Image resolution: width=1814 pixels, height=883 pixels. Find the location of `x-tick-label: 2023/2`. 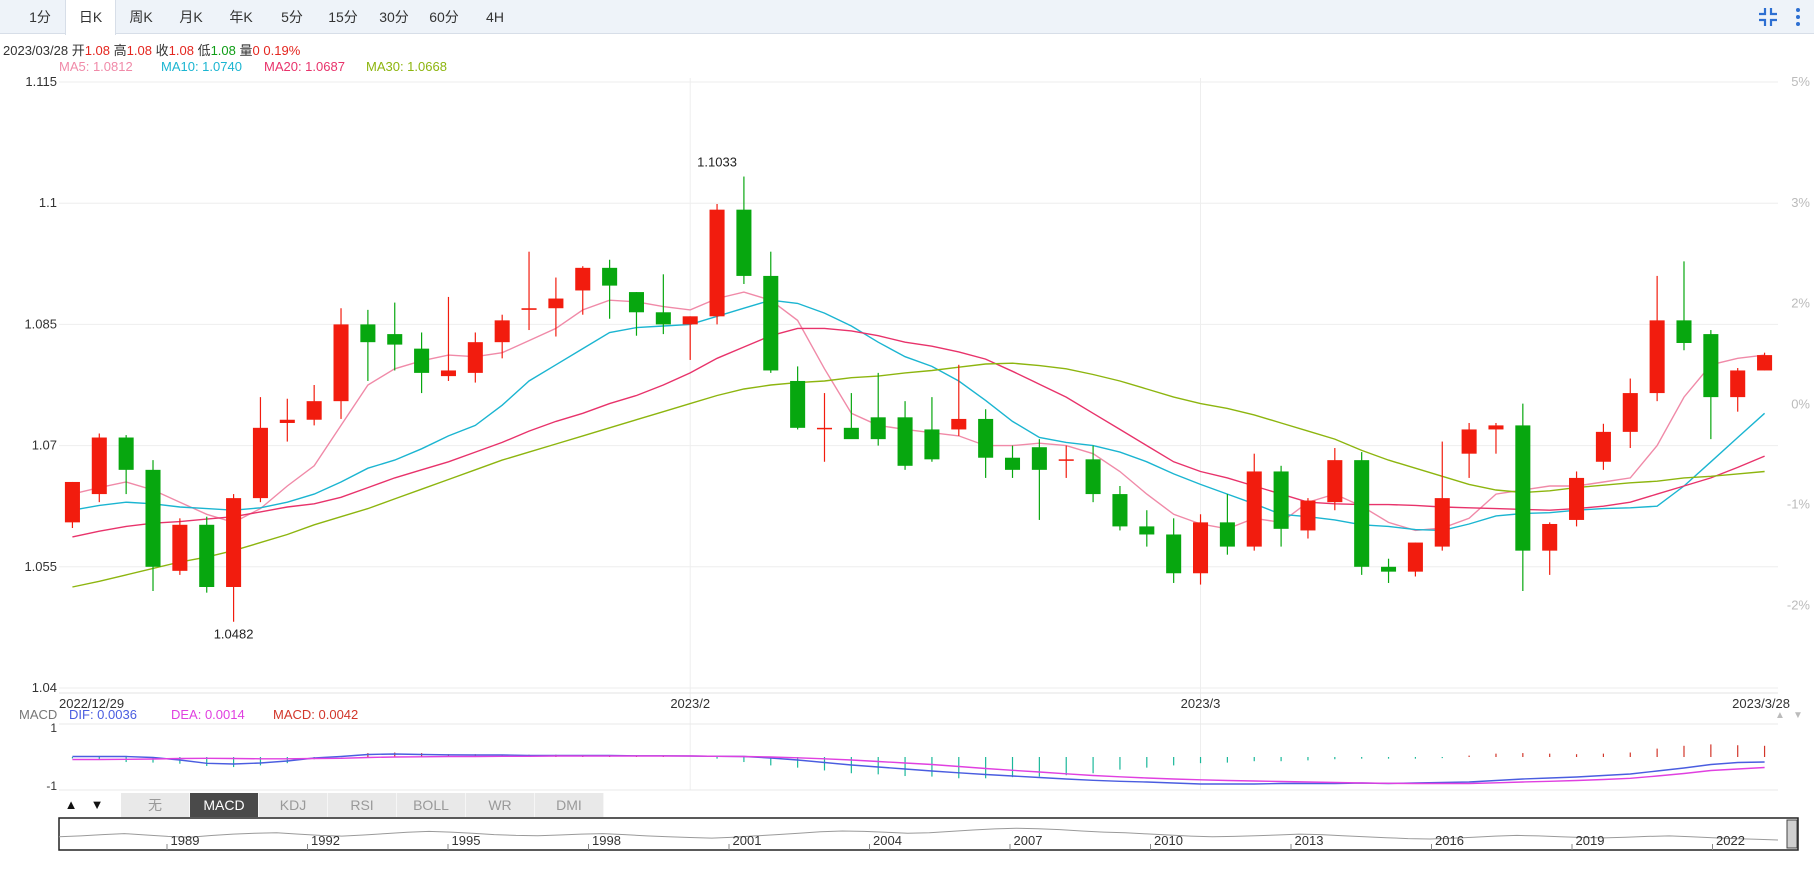

x-tick-label: 2023/2 is located at coordinates (690, 703).